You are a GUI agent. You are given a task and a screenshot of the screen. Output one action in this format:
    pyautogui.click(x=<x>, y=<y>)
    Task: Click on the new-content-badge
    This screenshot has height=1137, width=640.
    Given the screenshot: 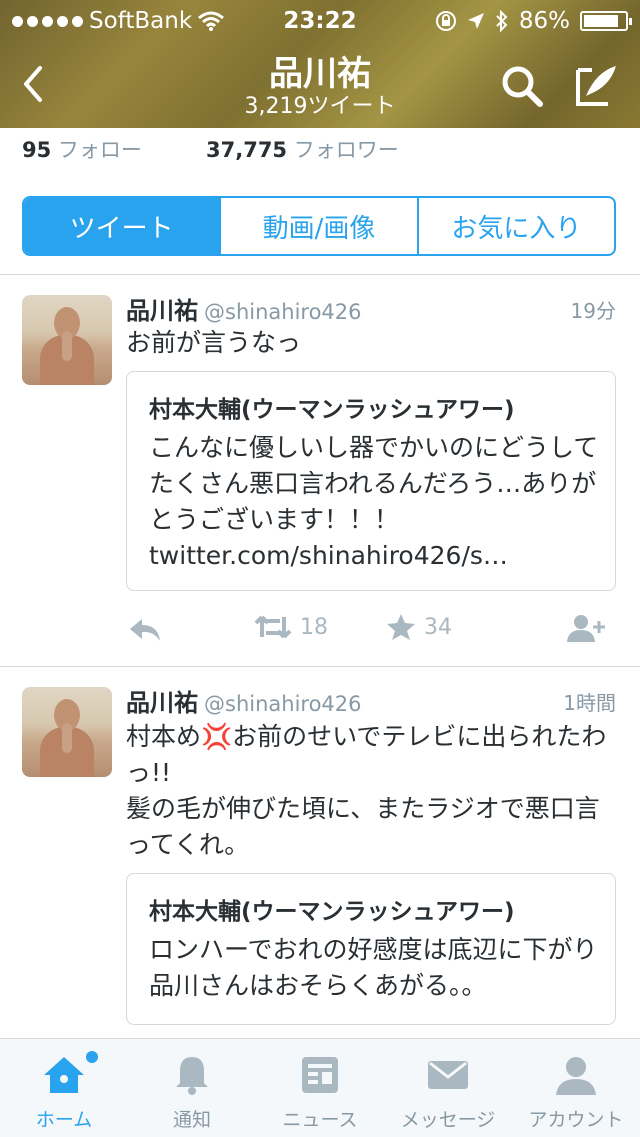 What is the action you would take?
    pyautogui.click(x=92, y=1057)
    